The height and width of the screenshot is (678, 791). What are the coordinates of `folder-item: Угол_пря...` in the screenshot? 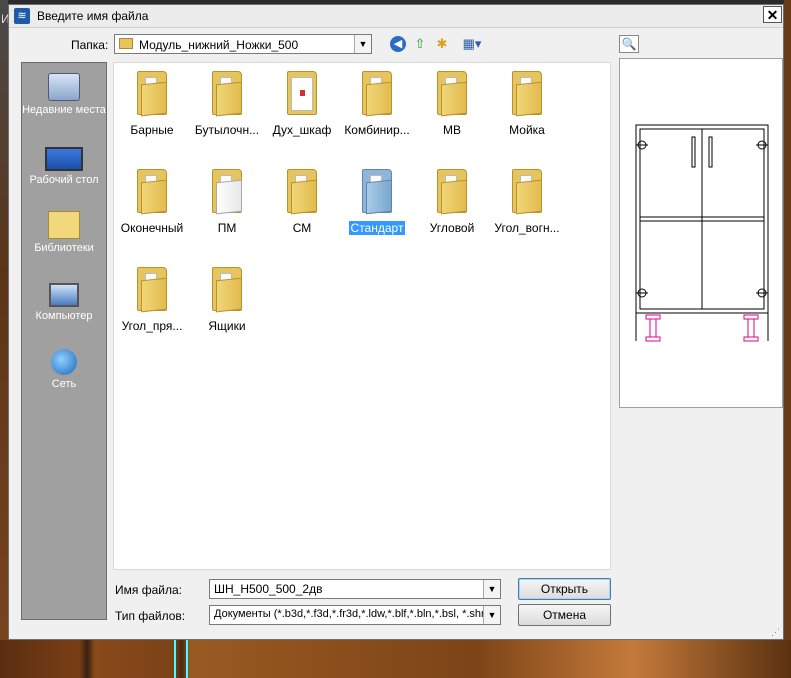 It's located at (152, 300).